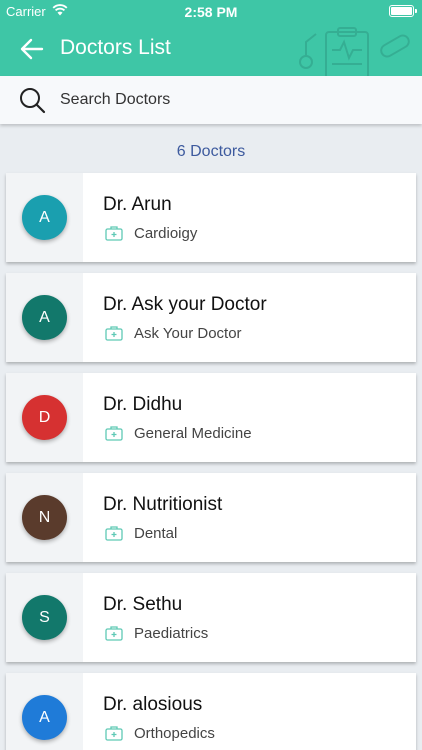 Image resolution: width=422 pixels, height=750 pixels. Describe the element at coordinates (143, 604) in the screenshot. I see `doctor-name: Dr. Sethu` at that location.